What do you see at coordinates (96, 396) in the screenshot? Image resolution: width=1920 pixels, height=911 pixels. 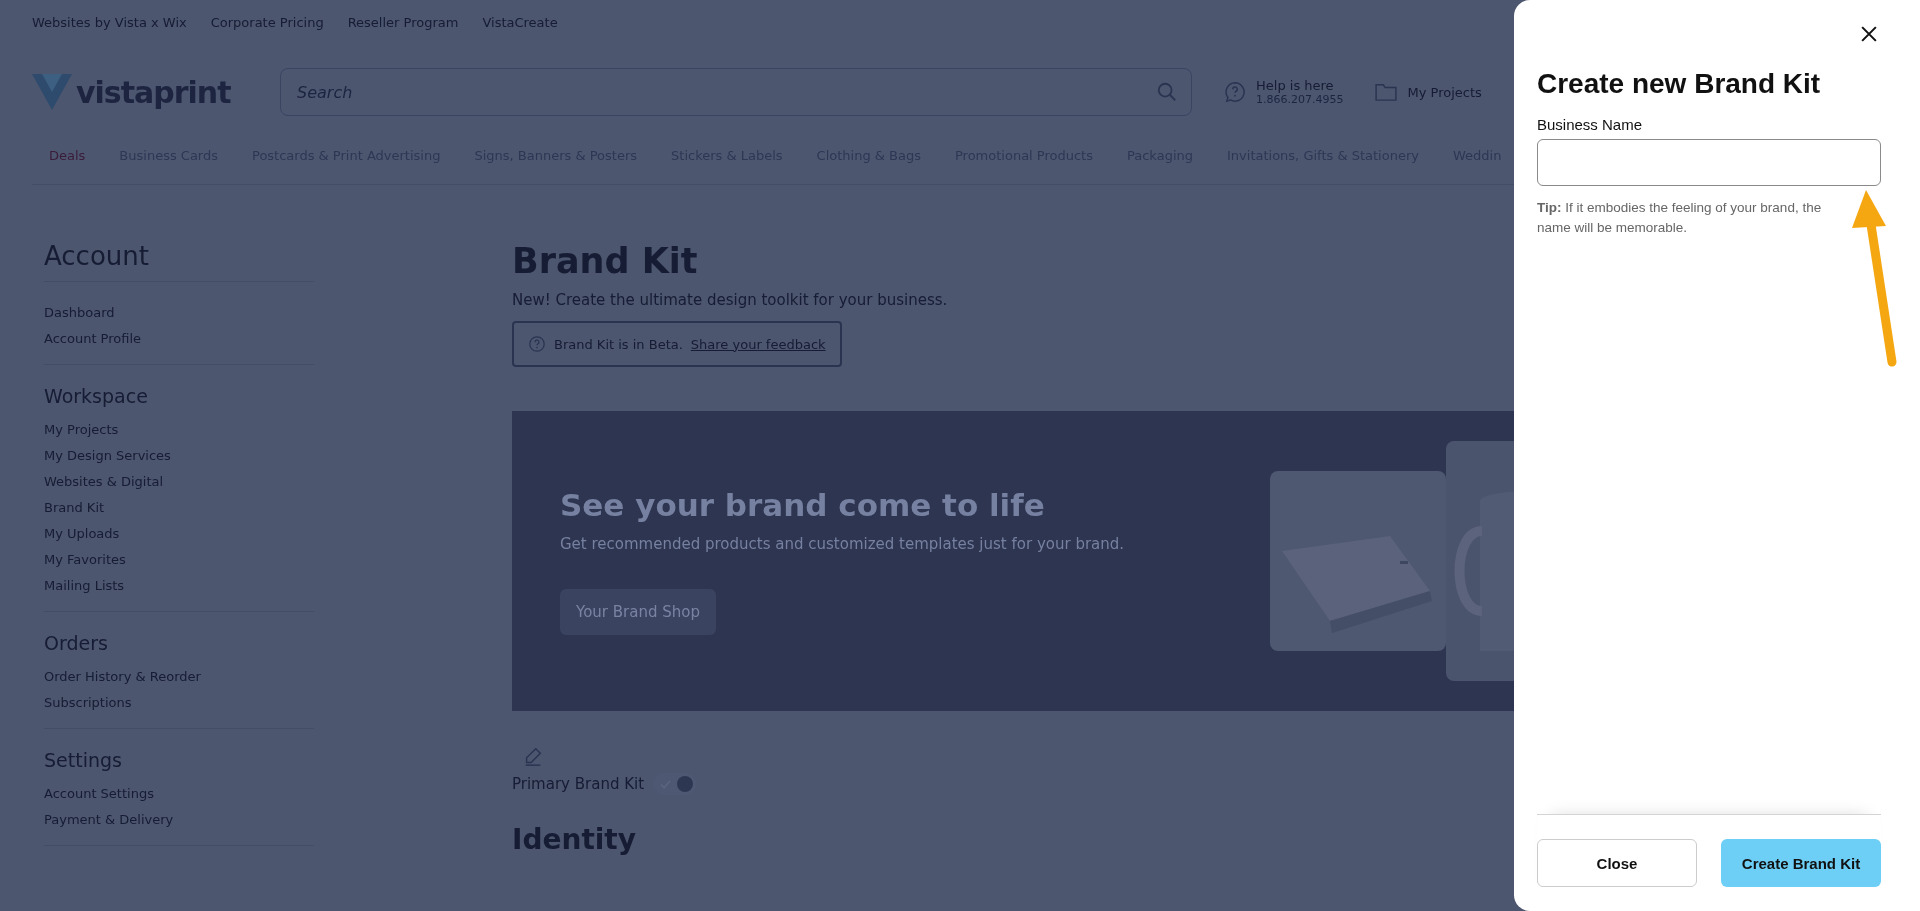 I see `sidebar-heading: Workspace` at bounding box center [96, 396].